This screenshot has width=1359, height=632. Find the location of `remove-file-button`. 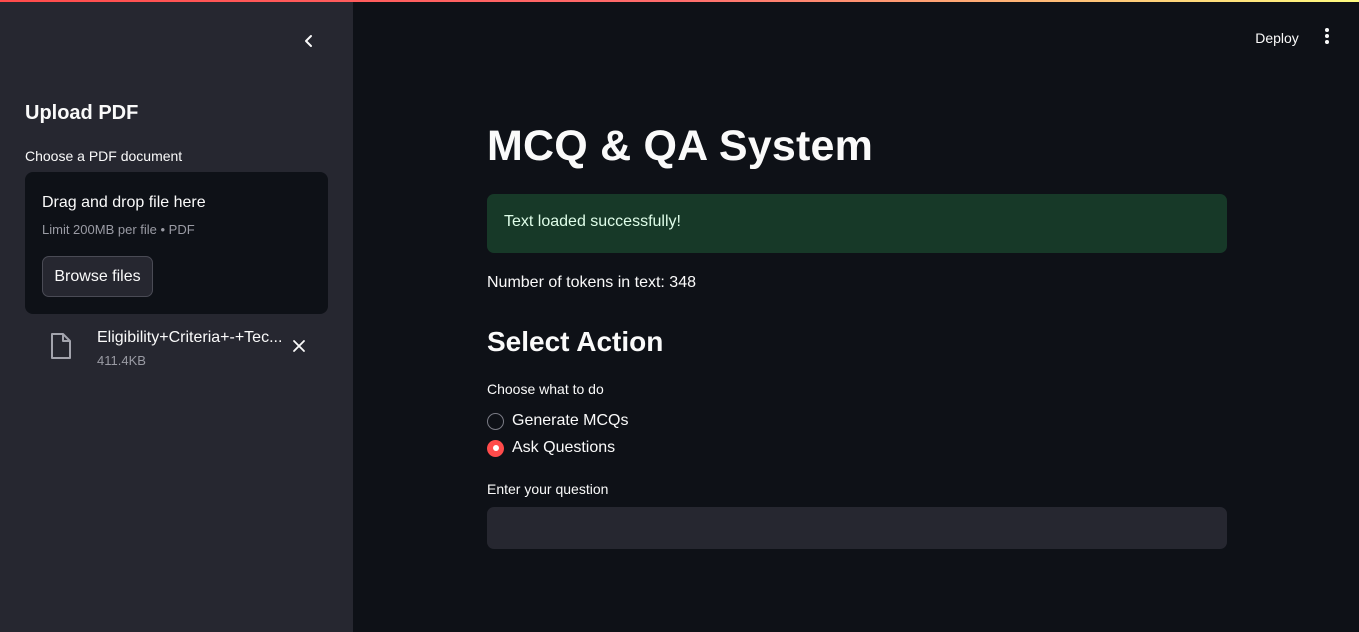

remove-file-button is located at coordinates (299, 348).